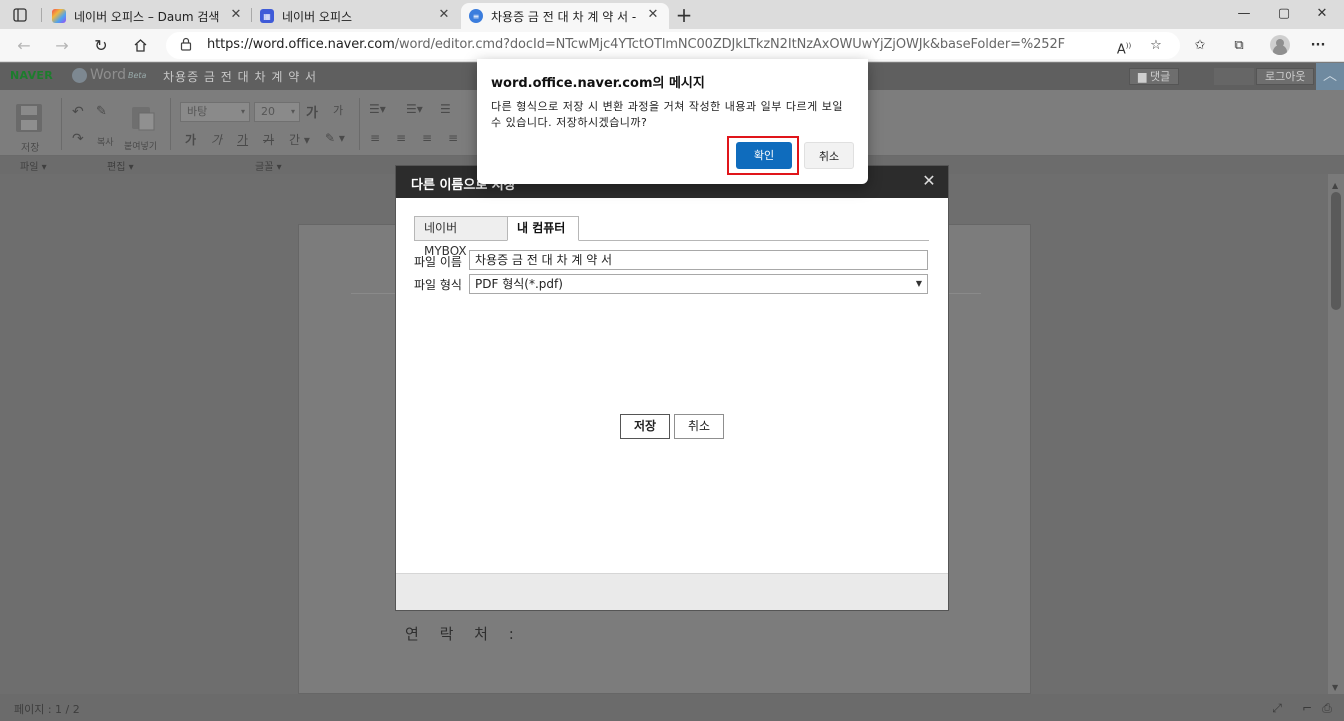 This screenshot has width=1344, height=721. What do you see at coordinates (438, 285) in the screenshot?
I see `file-format-label: 파일 형식` at bounding box center [438, 285].